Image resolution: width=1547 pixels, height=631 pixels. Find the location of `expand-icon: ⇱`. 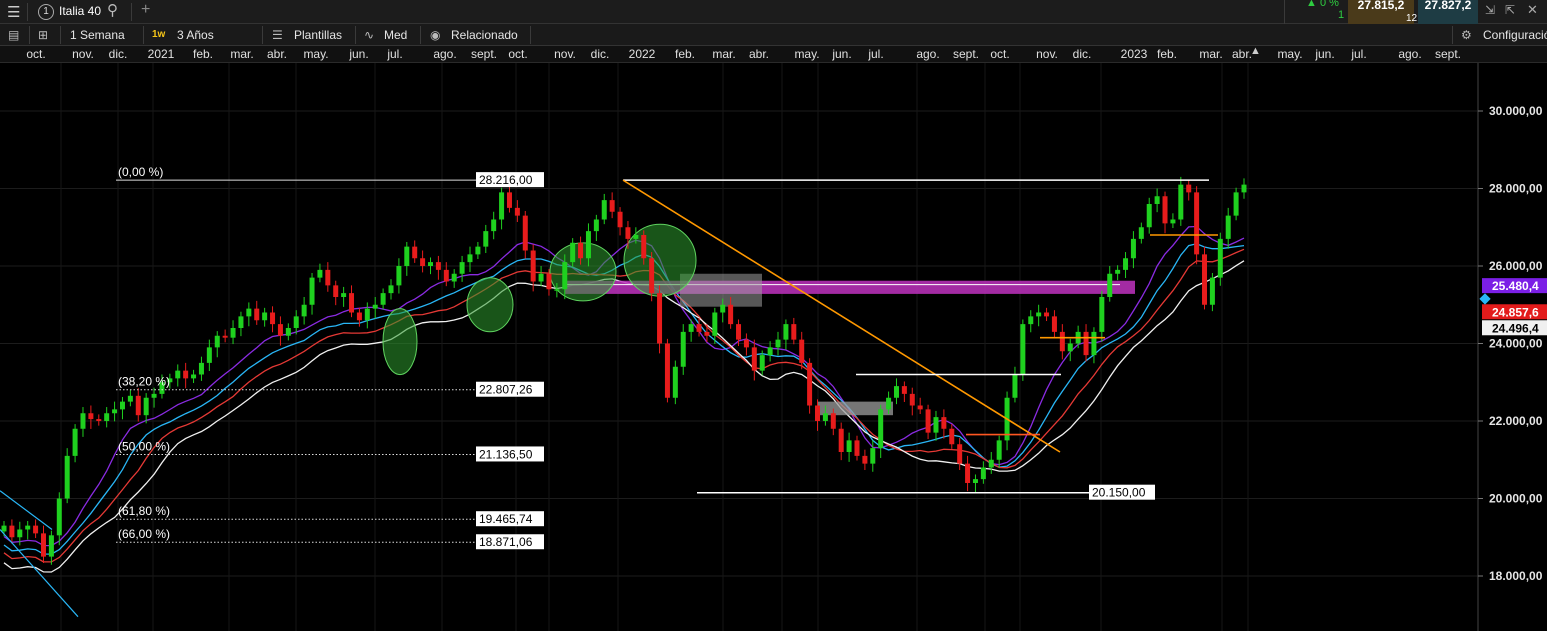

expand-icon: ⇱ is located at coordinates (1510, 10).